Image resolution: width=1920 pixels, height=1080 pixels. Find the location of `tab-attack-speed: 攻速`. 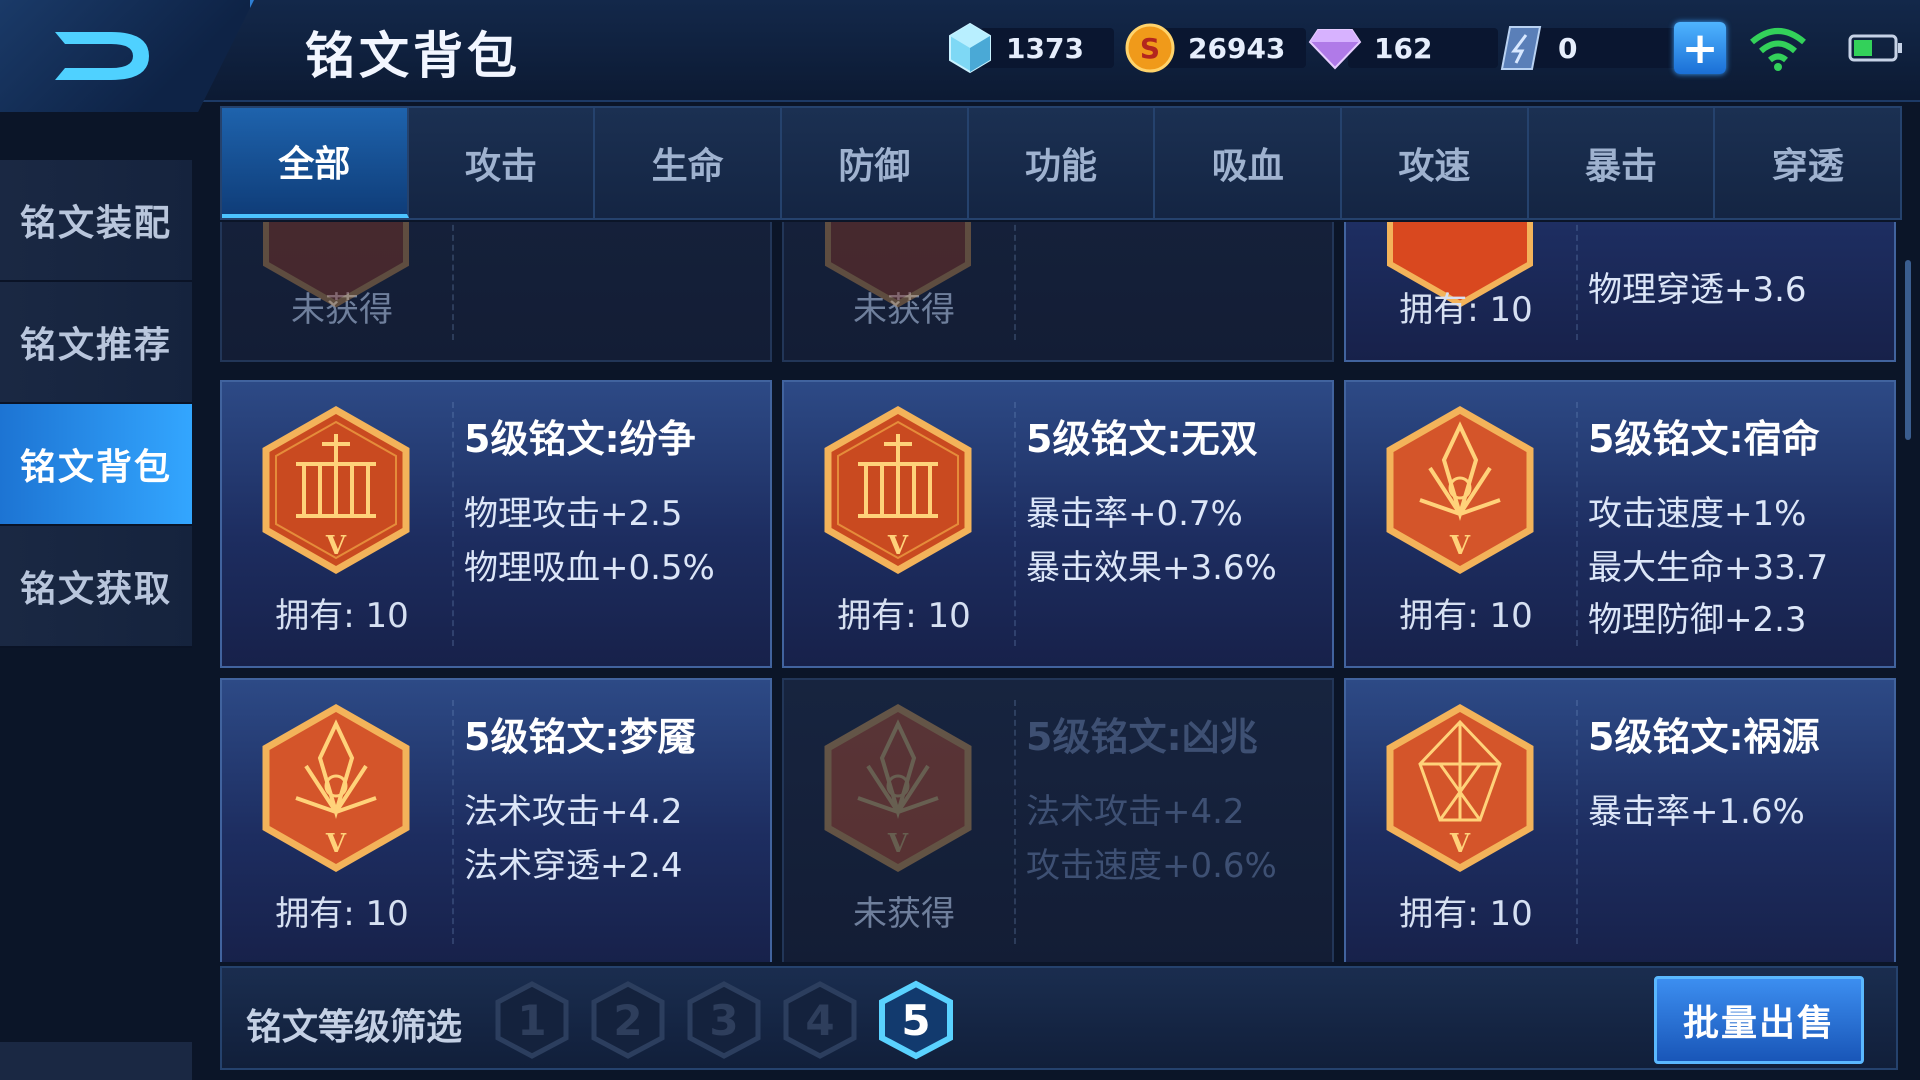

tab-attack-speed: 攻速 is located at coordinates (1435, 163).